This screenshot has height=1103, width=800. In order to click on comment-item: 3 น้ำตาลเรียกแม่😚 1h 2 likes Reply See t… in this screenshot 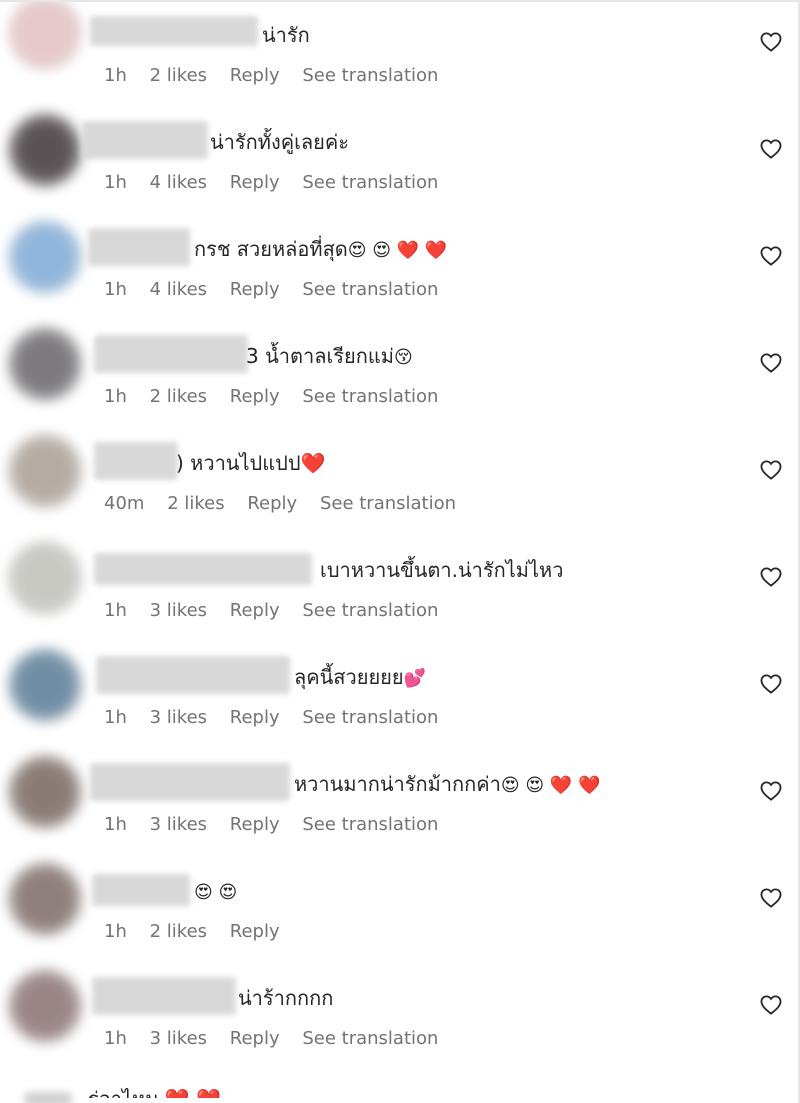, I will do `click(399, 376)`.